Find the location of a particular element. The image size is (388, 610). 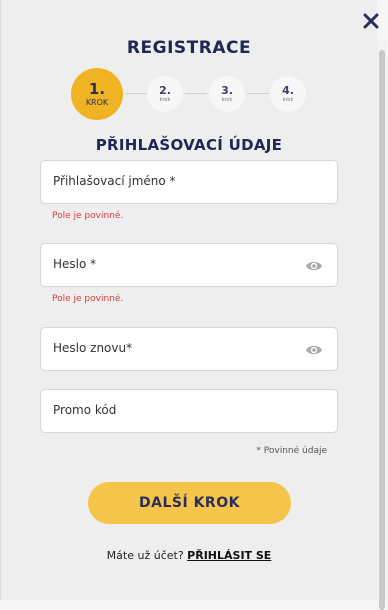

step-1: 1. KROK is located at coordinates (97, 94).